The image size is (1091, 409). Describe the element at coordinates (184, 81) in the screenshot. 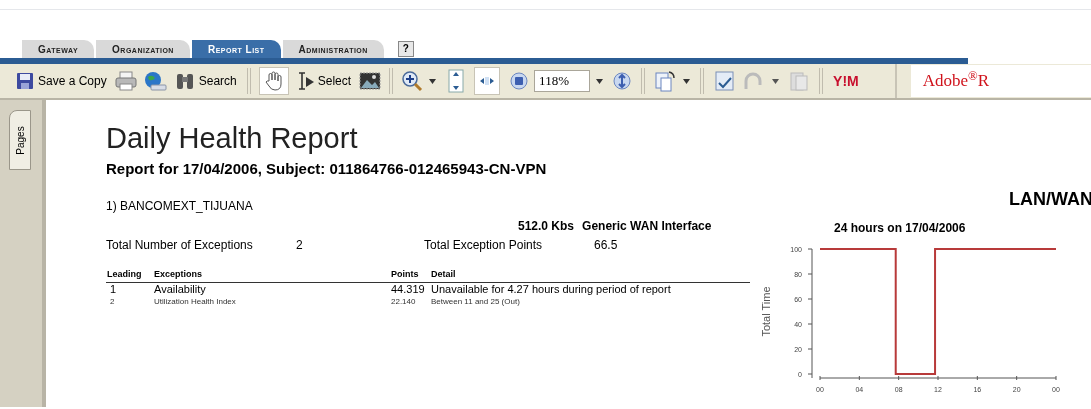

I see `binoculars-icon` at that location.